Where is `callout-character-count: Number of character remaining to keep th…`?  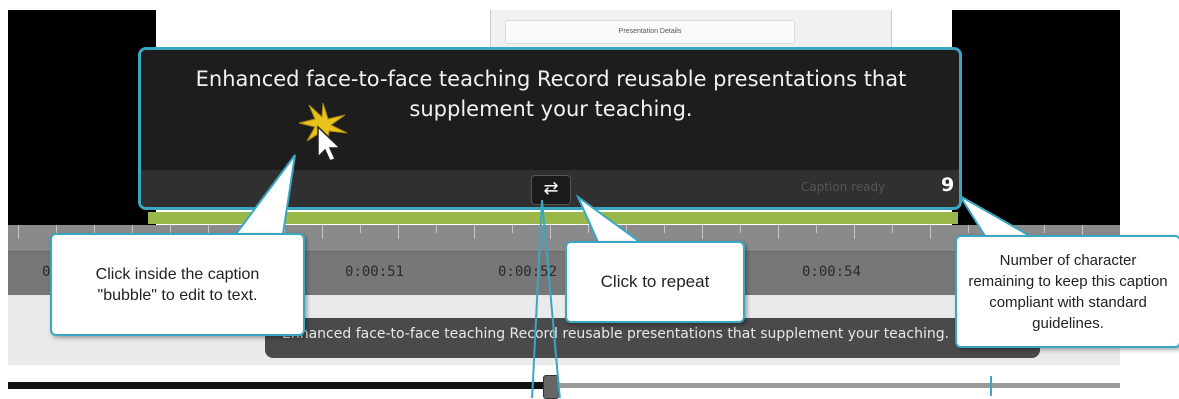 callout-character-count: Number of character remaining to keep th… is located at coordinates (1067, 291).